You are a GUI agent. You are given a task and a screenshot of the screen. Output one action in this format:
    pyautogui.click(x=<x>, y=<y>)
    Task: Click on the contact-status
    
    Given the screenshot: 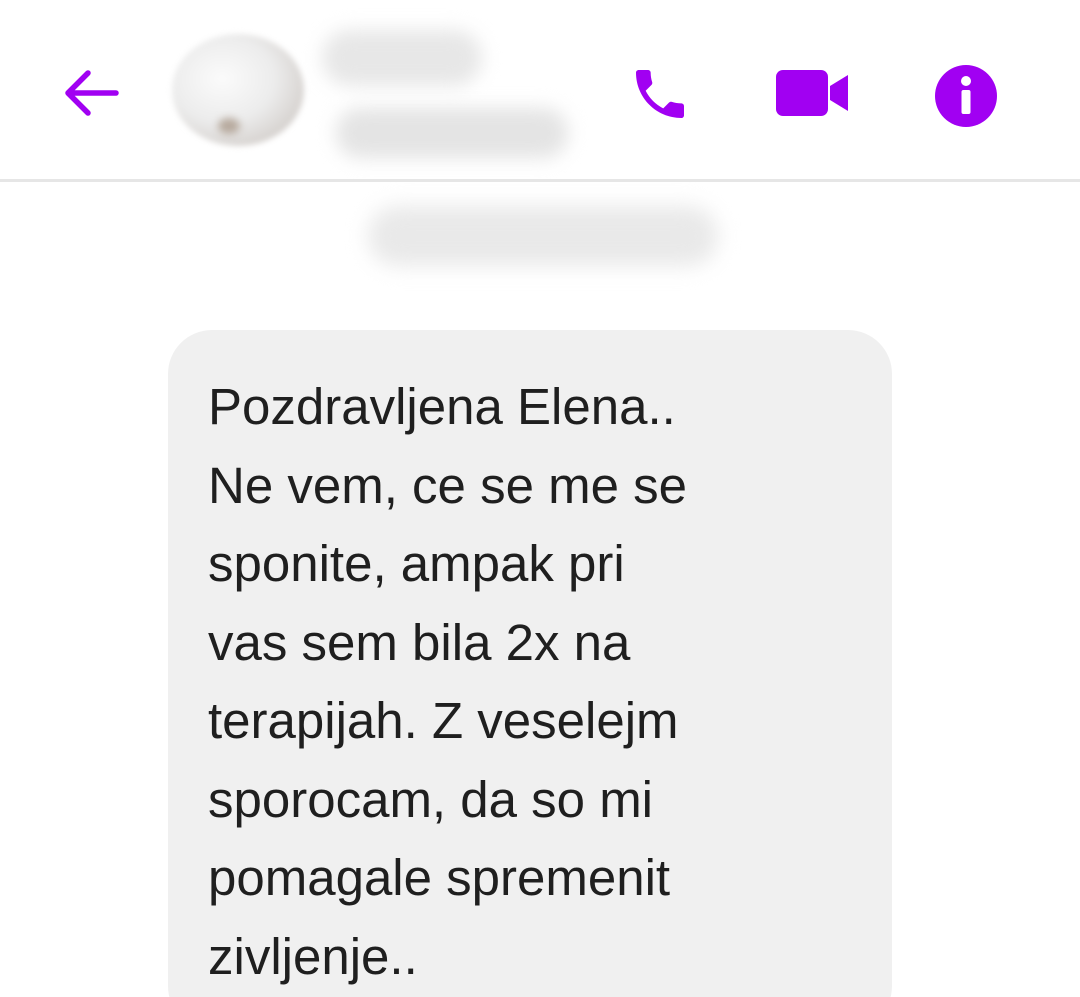 What is the action you would take?
    pyautogui.click(x=452, y=133)
    